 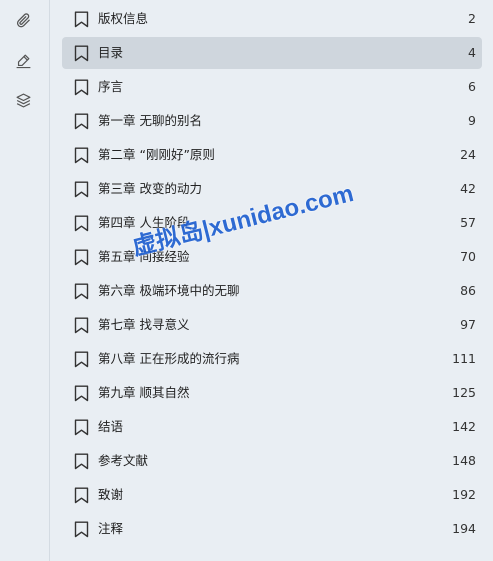 I want to click on toc-item-page: 111, so click(x=464, y=358).